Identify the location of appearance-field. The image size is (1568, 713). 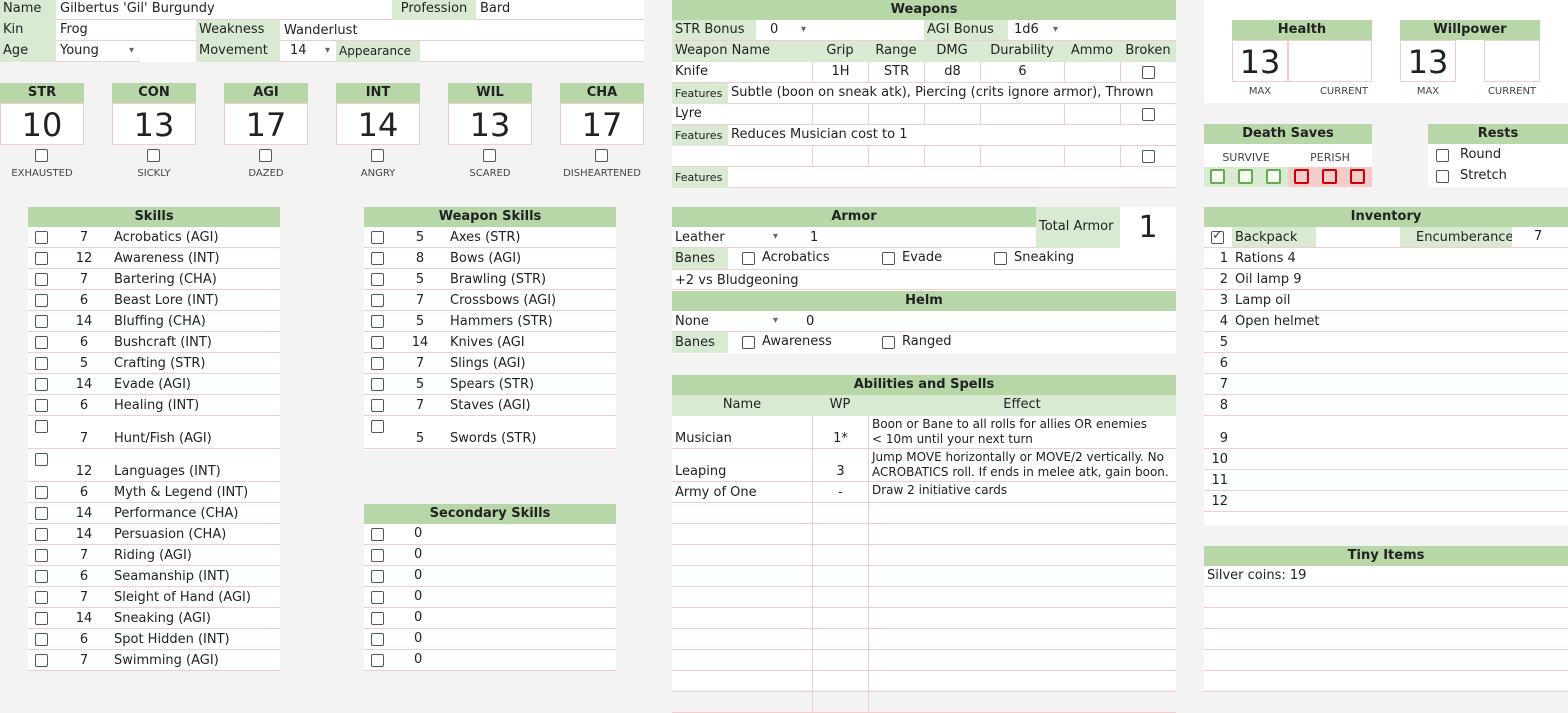
(532, 51).